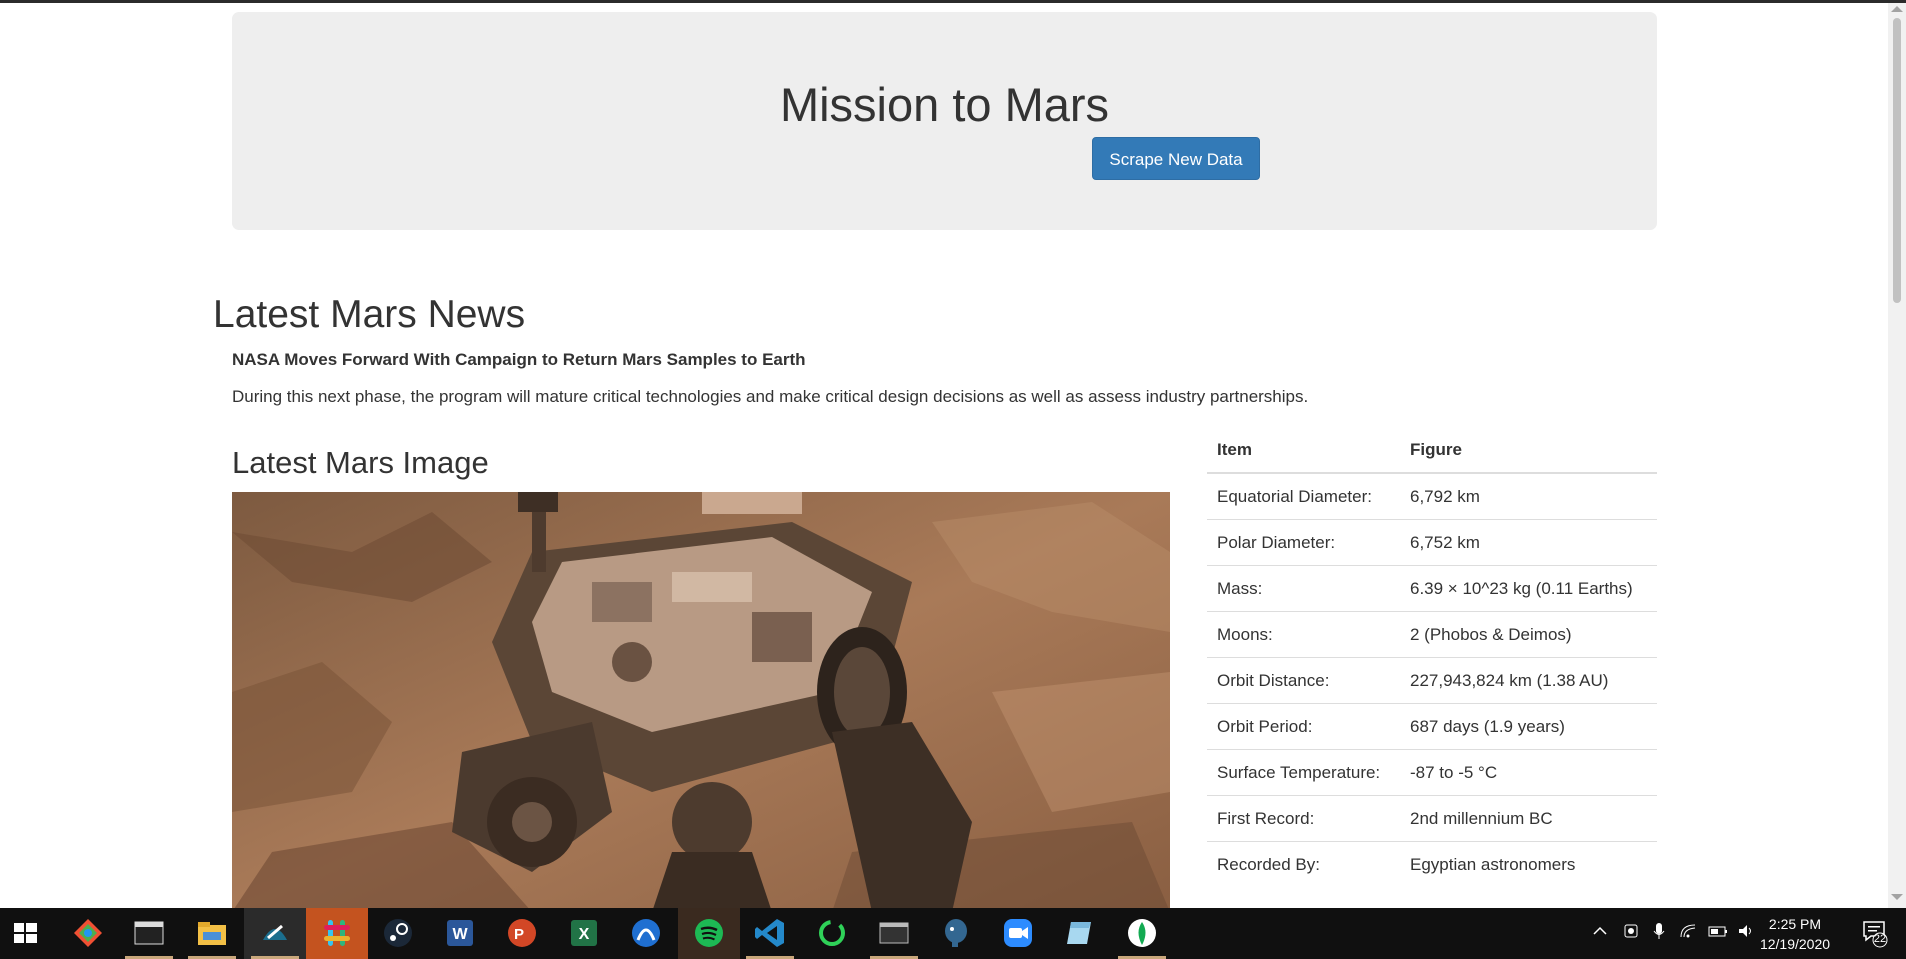 This screenshot has height=959, width=1906. Describe the element at coordinates (360, 462) in the screenshot. I see `image-heading: Latest Mars Image` at that location.